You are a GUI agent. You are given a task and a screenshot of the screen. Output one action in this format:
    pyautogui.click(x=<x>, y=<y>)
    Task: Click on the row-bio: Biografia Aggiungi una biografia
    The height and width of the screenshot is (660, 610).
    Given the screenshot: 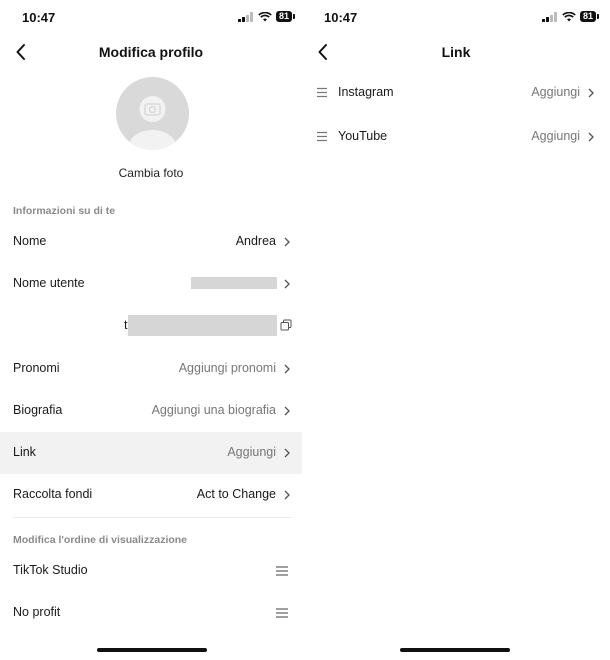 What is the action you would take?
    pyautogui.click(x=151, y=411)
    